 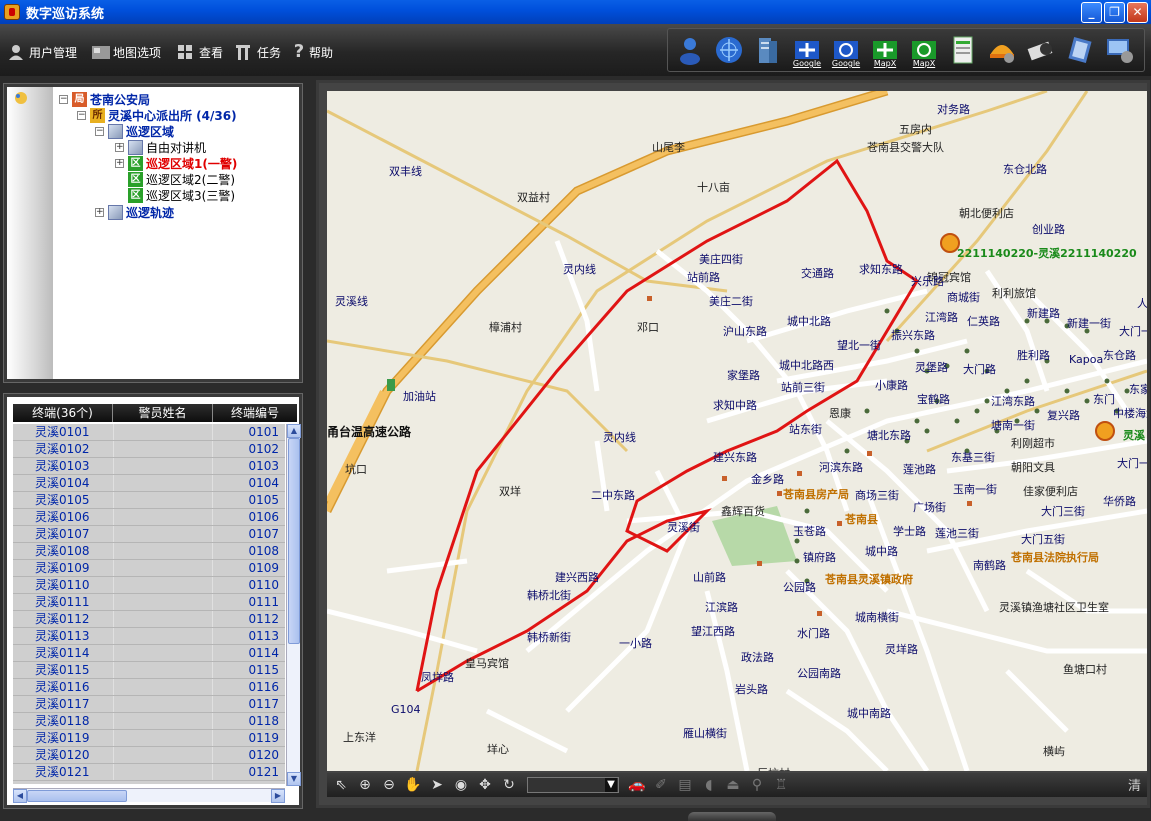 I want to click on menu-user-management: 用户管理, so click(x=41, y=52).